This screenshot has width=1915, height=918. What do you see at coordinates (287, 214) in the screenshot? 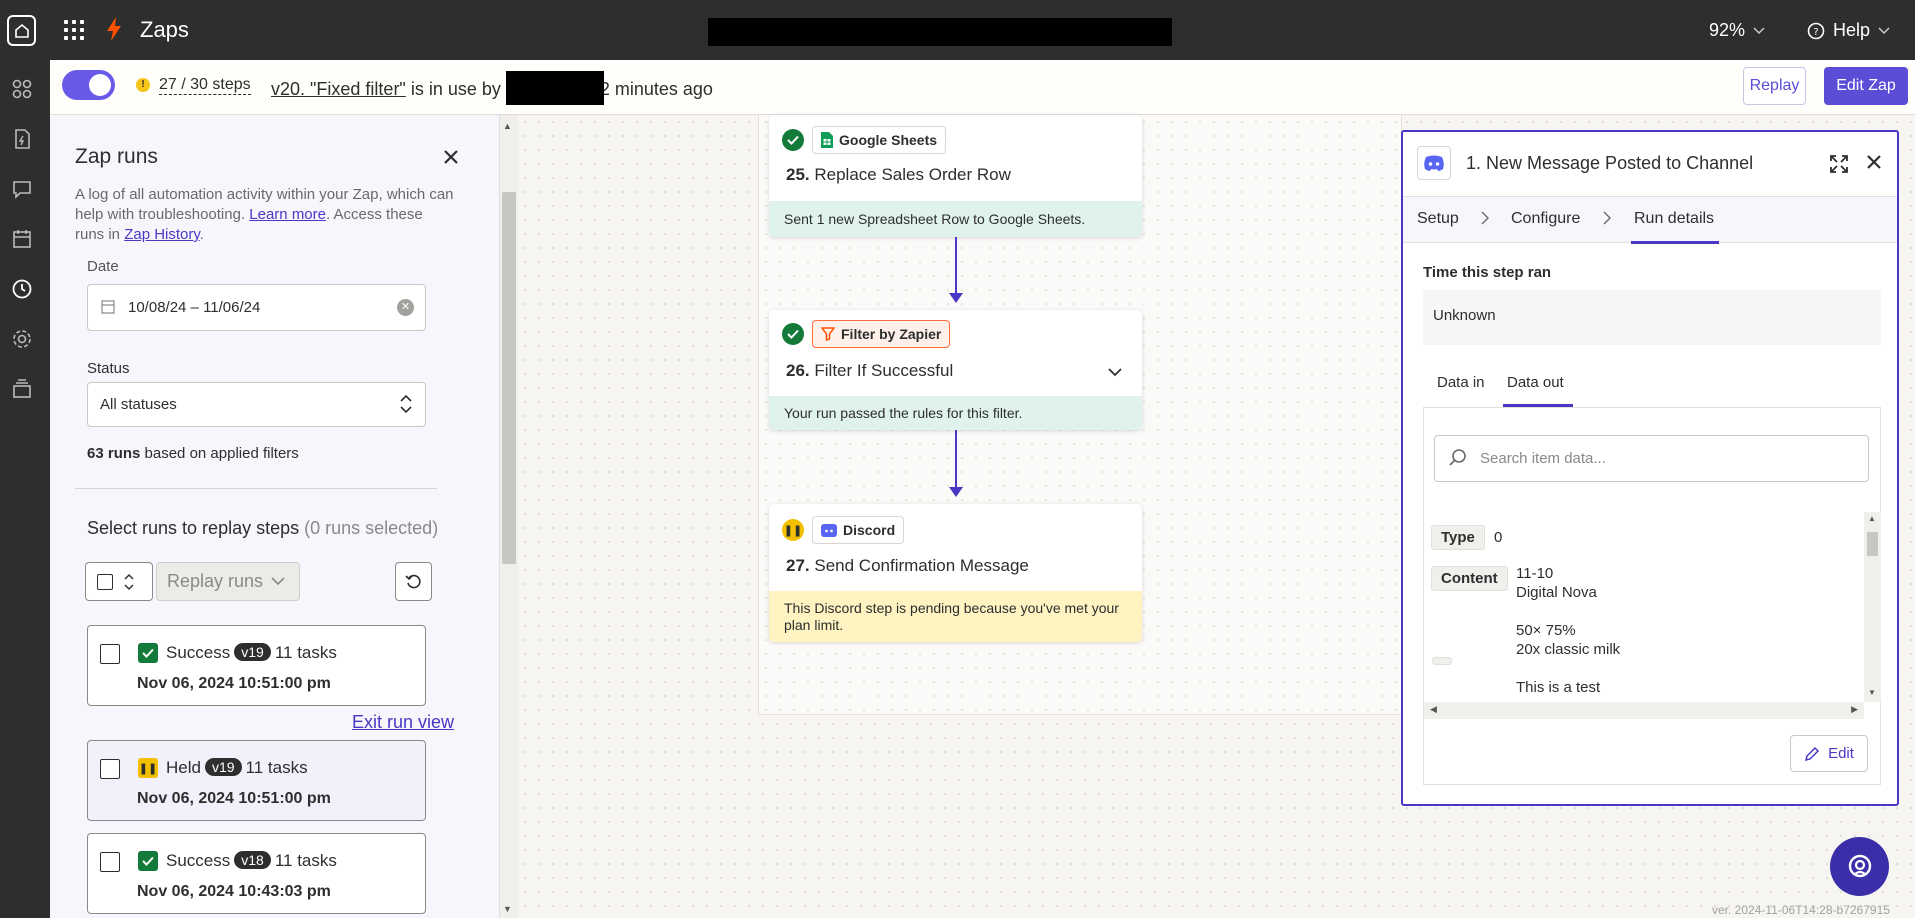
I see `learn-more-link: Learn more` at bounding box center [287, 214].